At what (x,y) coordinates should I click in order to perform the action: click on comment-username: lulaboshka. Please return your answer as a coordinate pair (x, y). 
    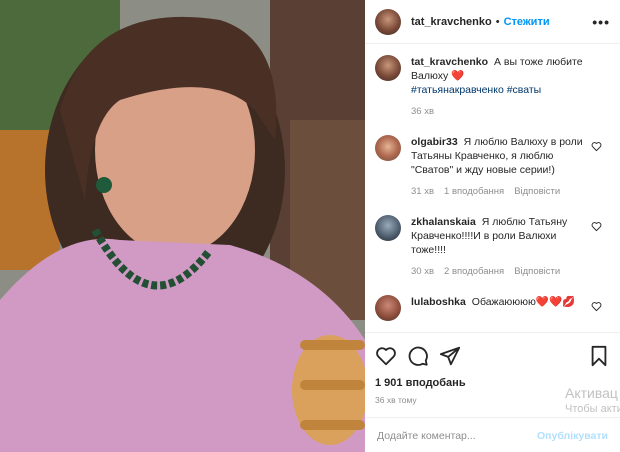
    Looking at the image, I should click on (438, 302).